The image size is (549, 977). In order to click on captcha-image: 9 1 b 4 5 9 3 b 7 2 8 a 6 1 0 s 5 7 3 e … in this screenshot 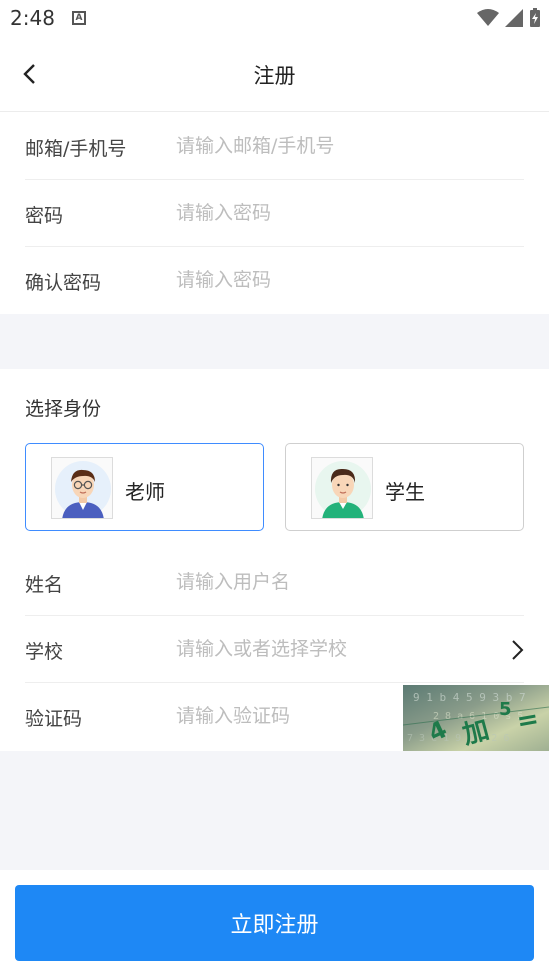, I will do `click(476, 718)`.